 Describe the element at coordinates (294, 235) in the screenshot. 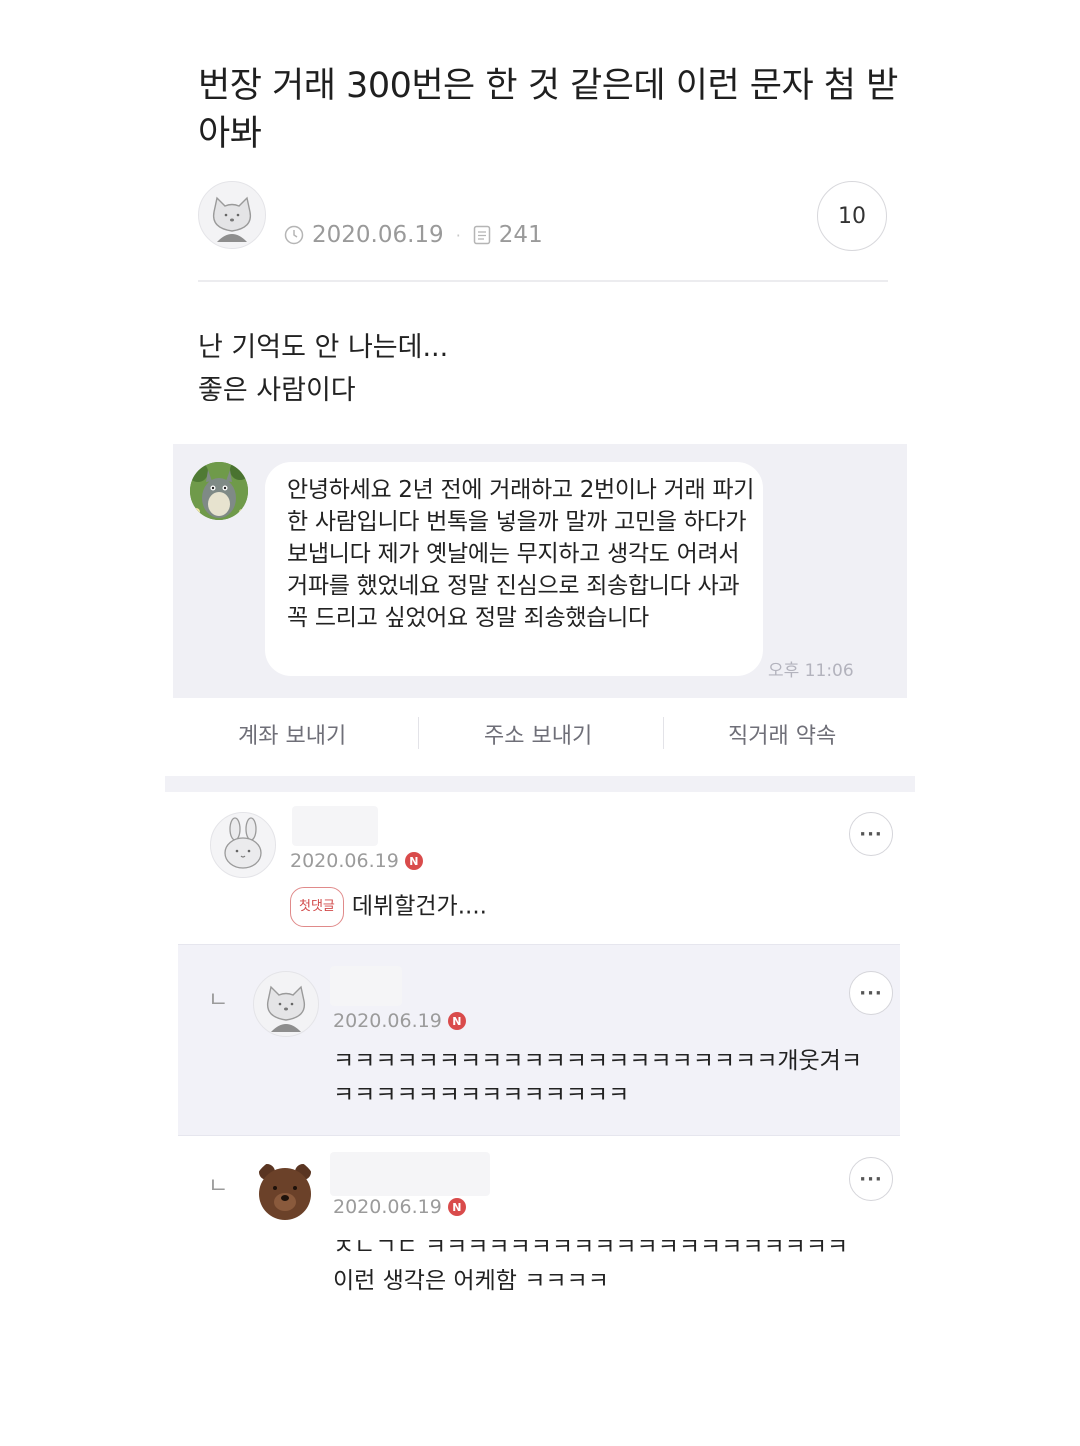

I see `clock-icon` at that location.